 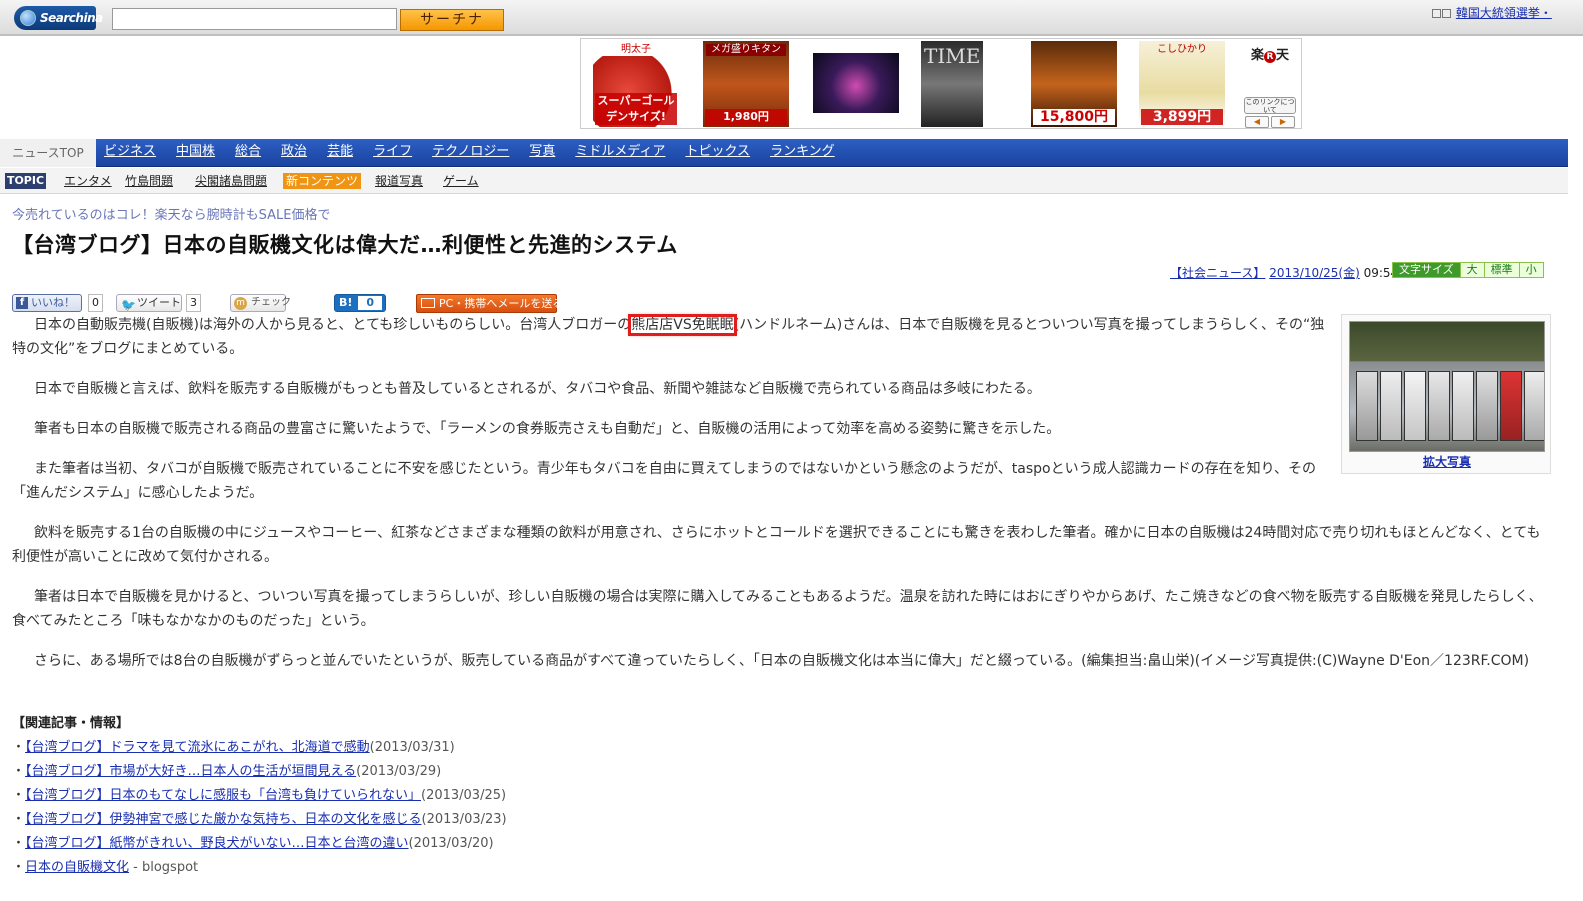 I want to click on related-link: 【台湾ブログ】日本のもてなしに感服も「台湾も負けていられない」, so click(x=223, y=795).